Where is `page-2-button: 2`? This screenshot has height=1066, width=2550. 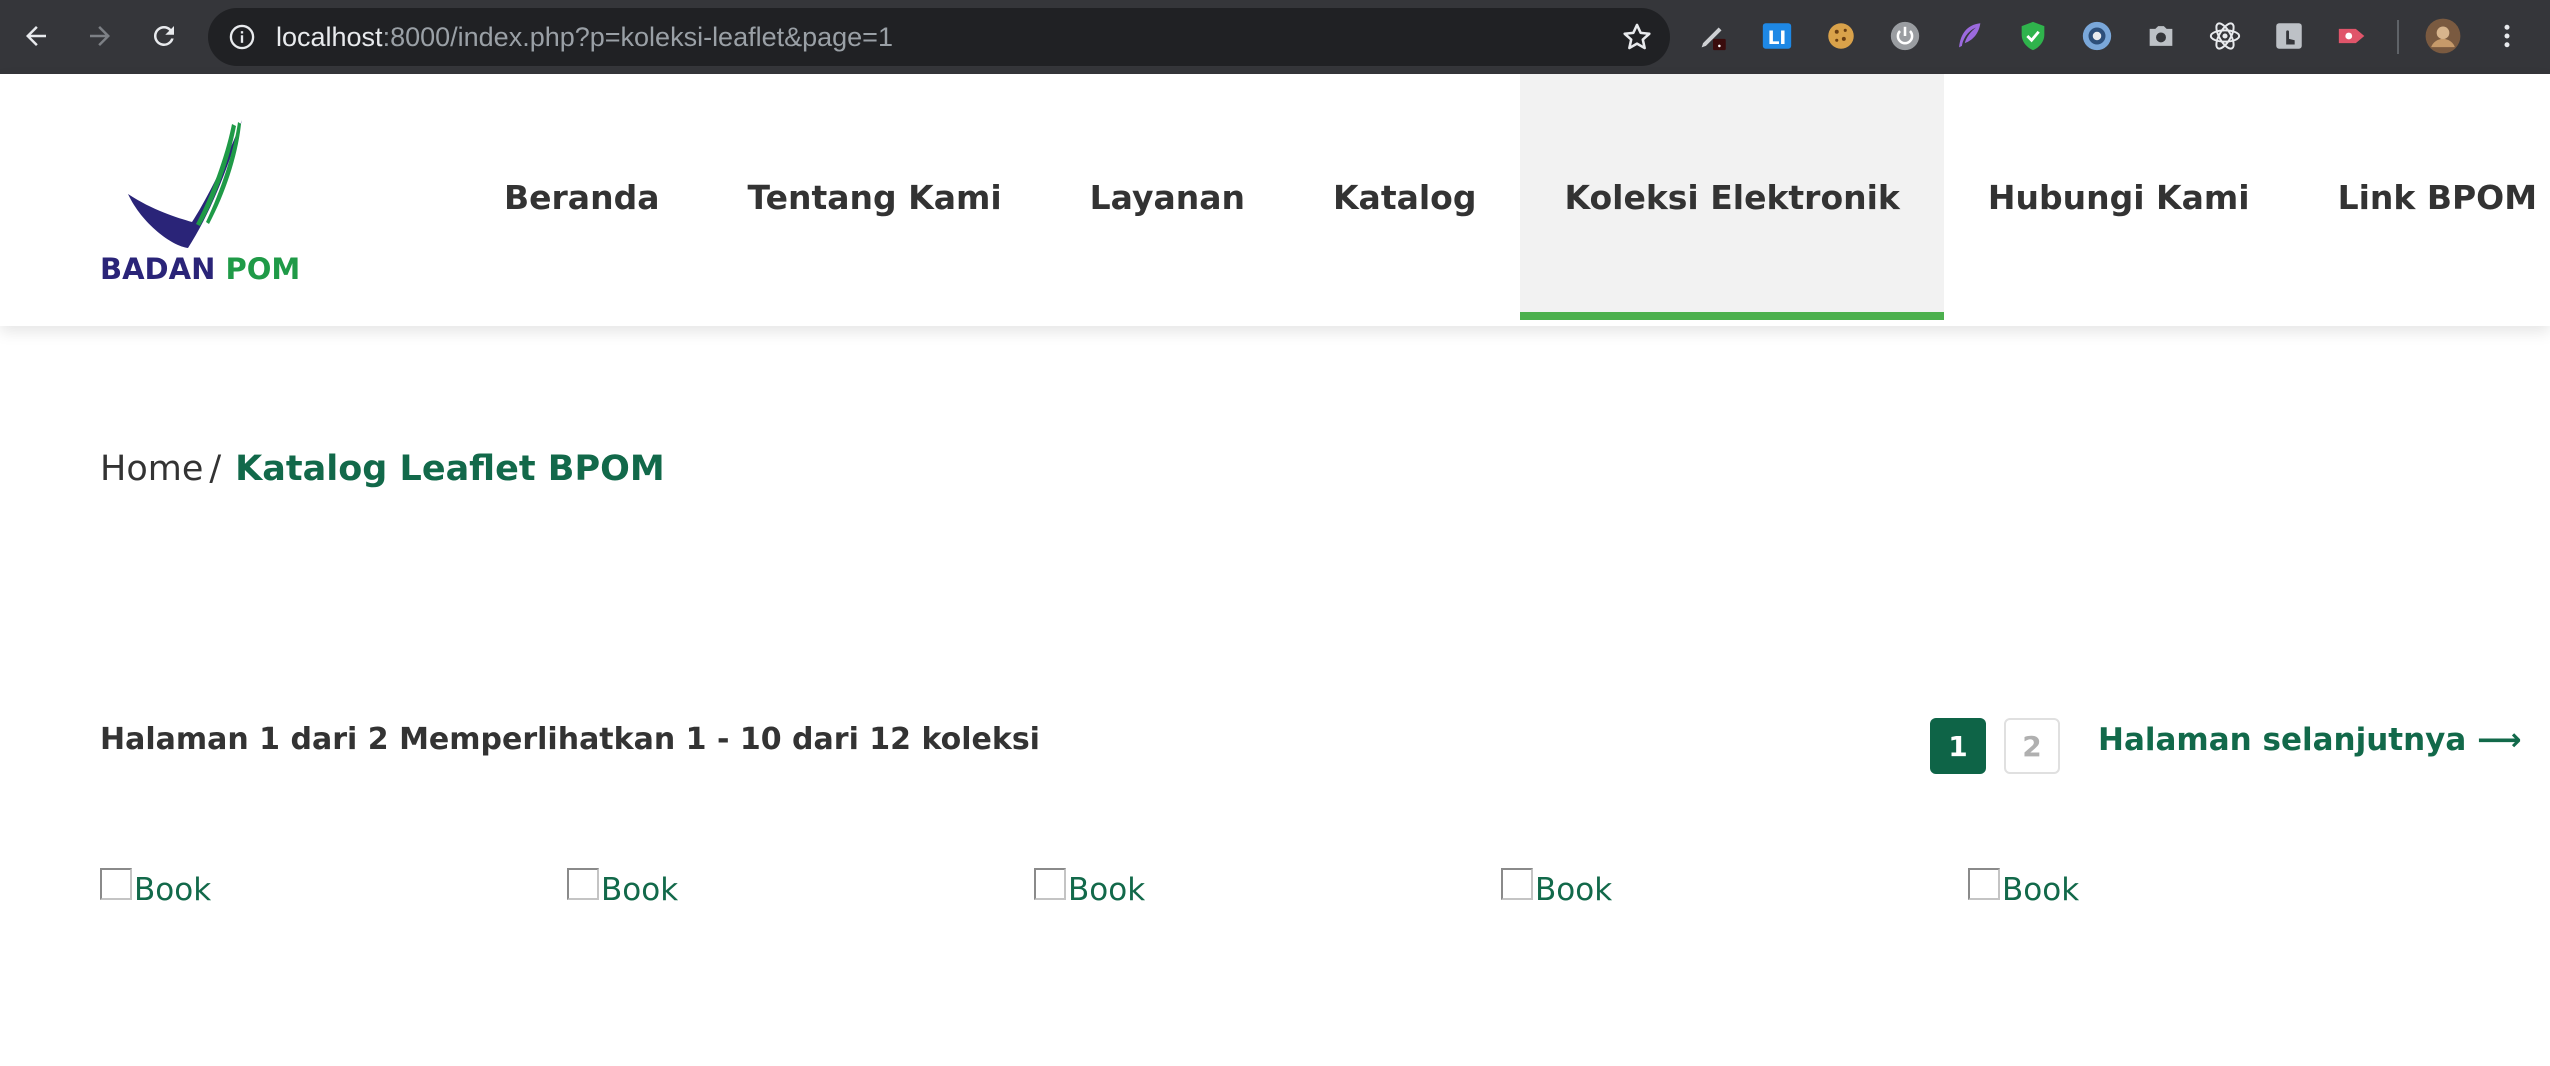 page-2-button: 2 is located at coordinates (2032, 746).